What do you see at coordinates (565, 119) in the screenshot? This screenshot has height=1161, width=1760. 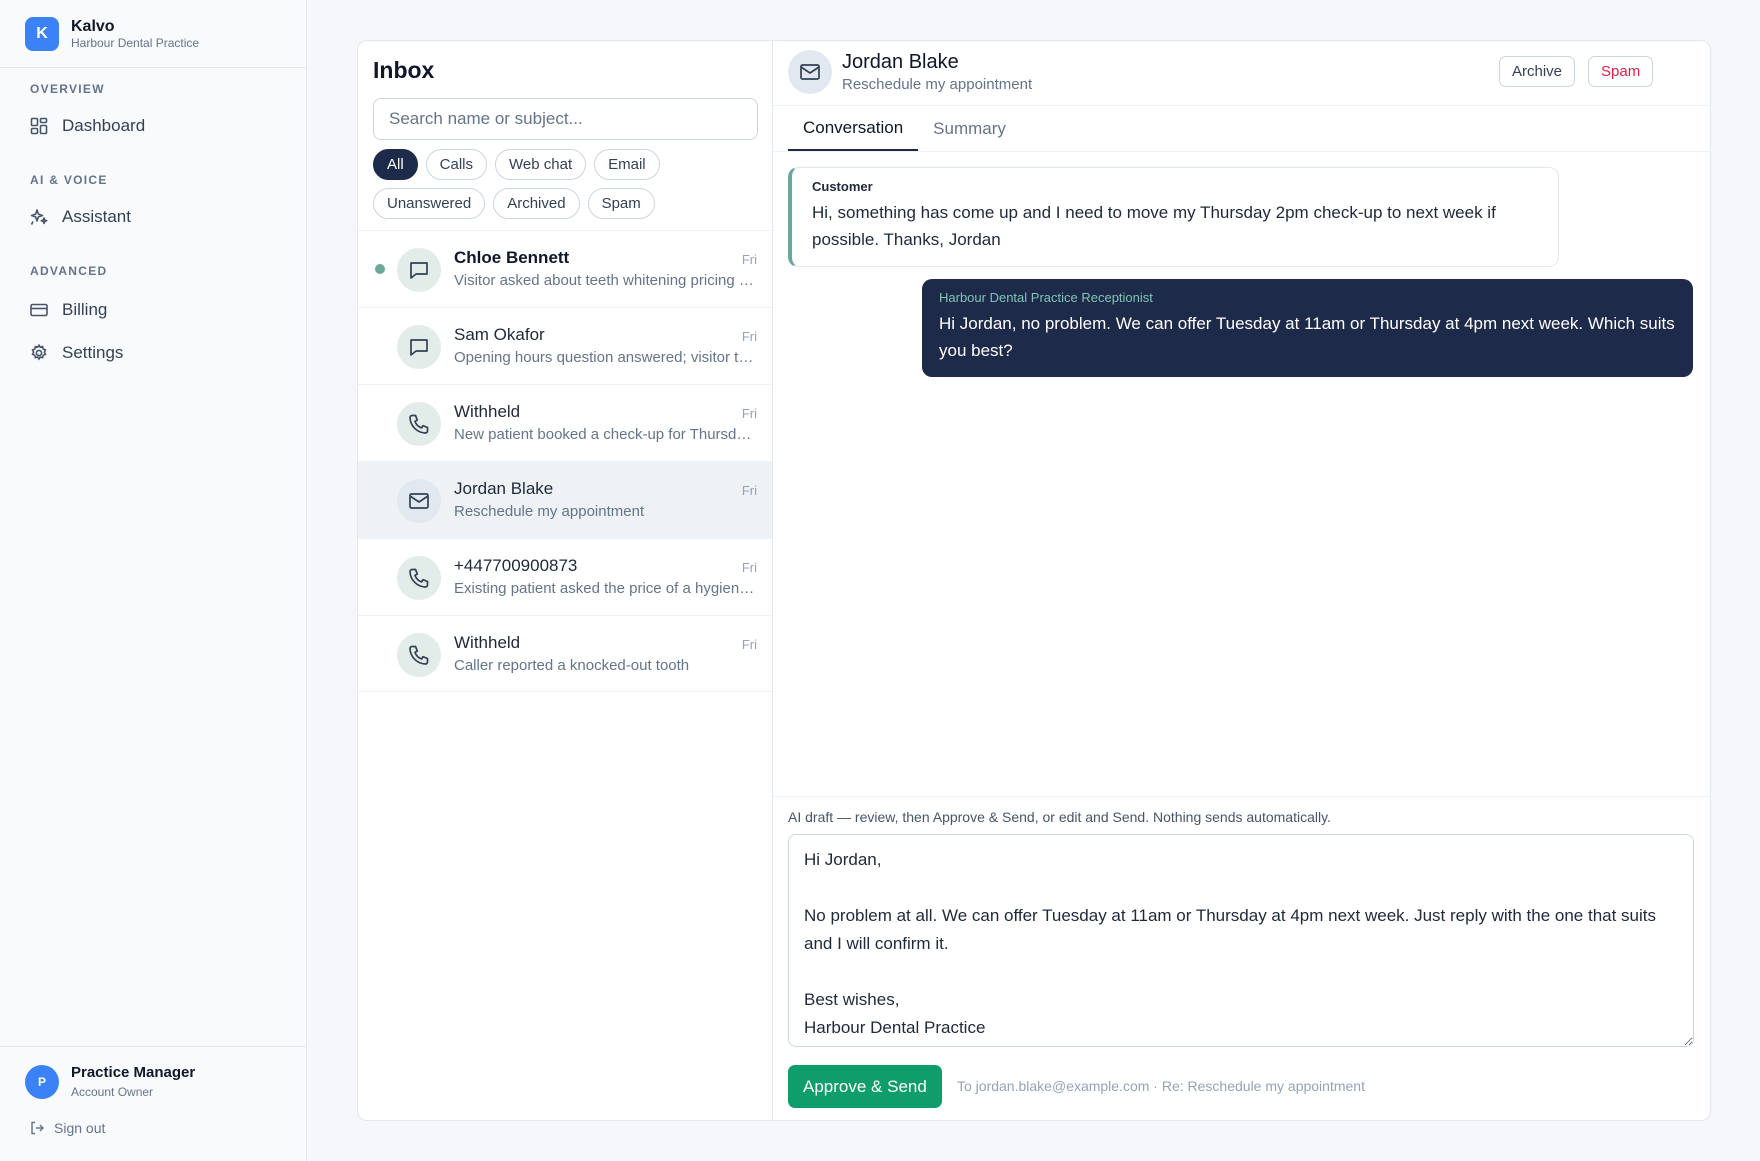 I see `search-input` at bounding box center [565, 119].